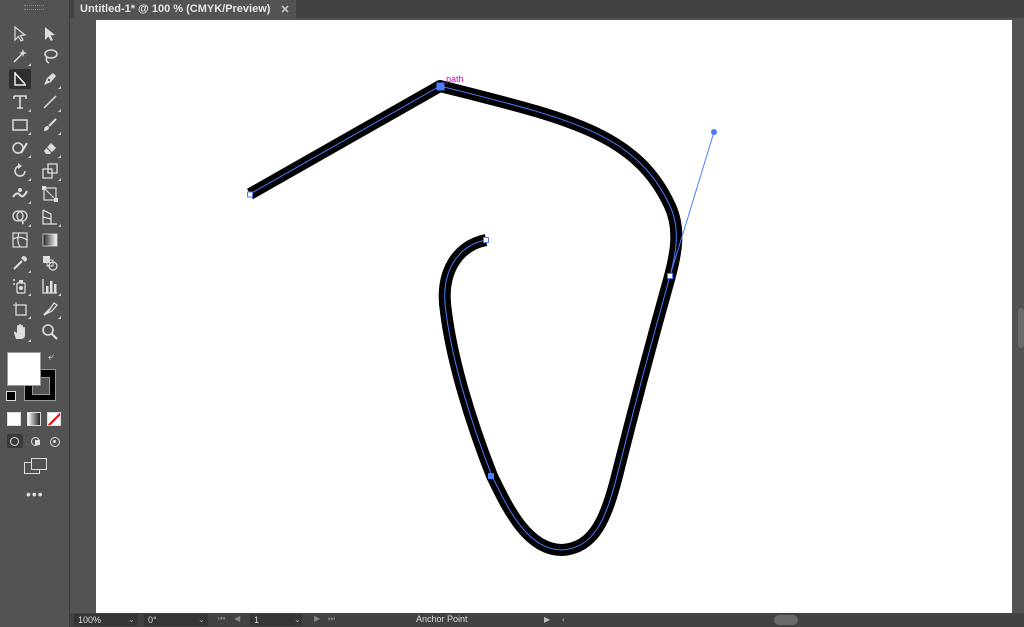 The height and width of the screenshot is (627, 1024). What do you see at coordinates (50, 148) in the screenshot?
I see `eraser-tool-icon` at bounding box center [50, 148].